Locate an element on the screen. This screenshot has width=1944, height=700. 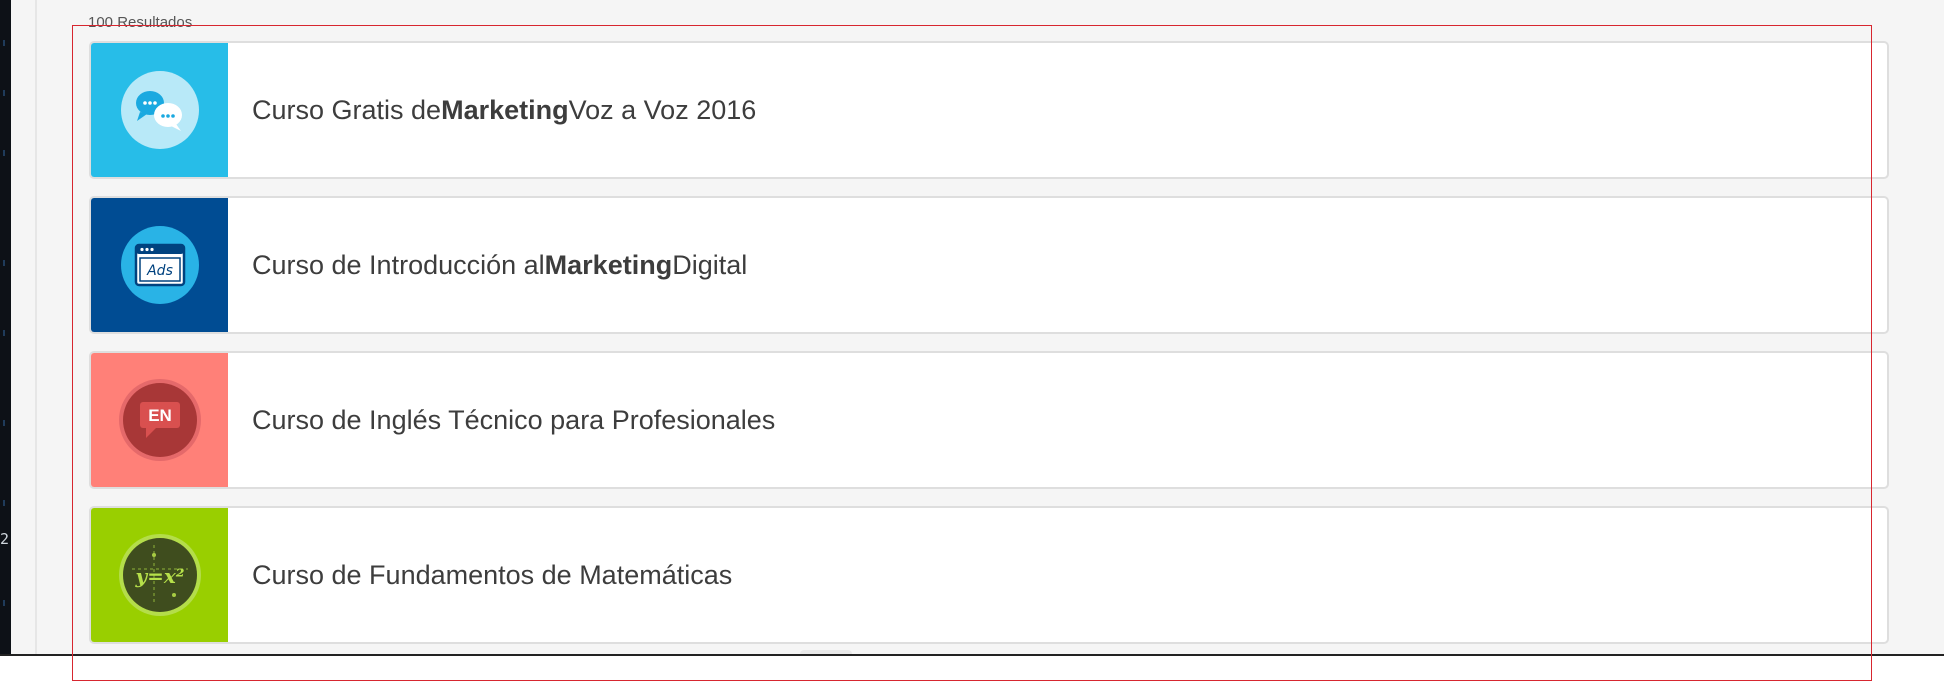
svg-text: y=x² is located at coordinates (159, 576).